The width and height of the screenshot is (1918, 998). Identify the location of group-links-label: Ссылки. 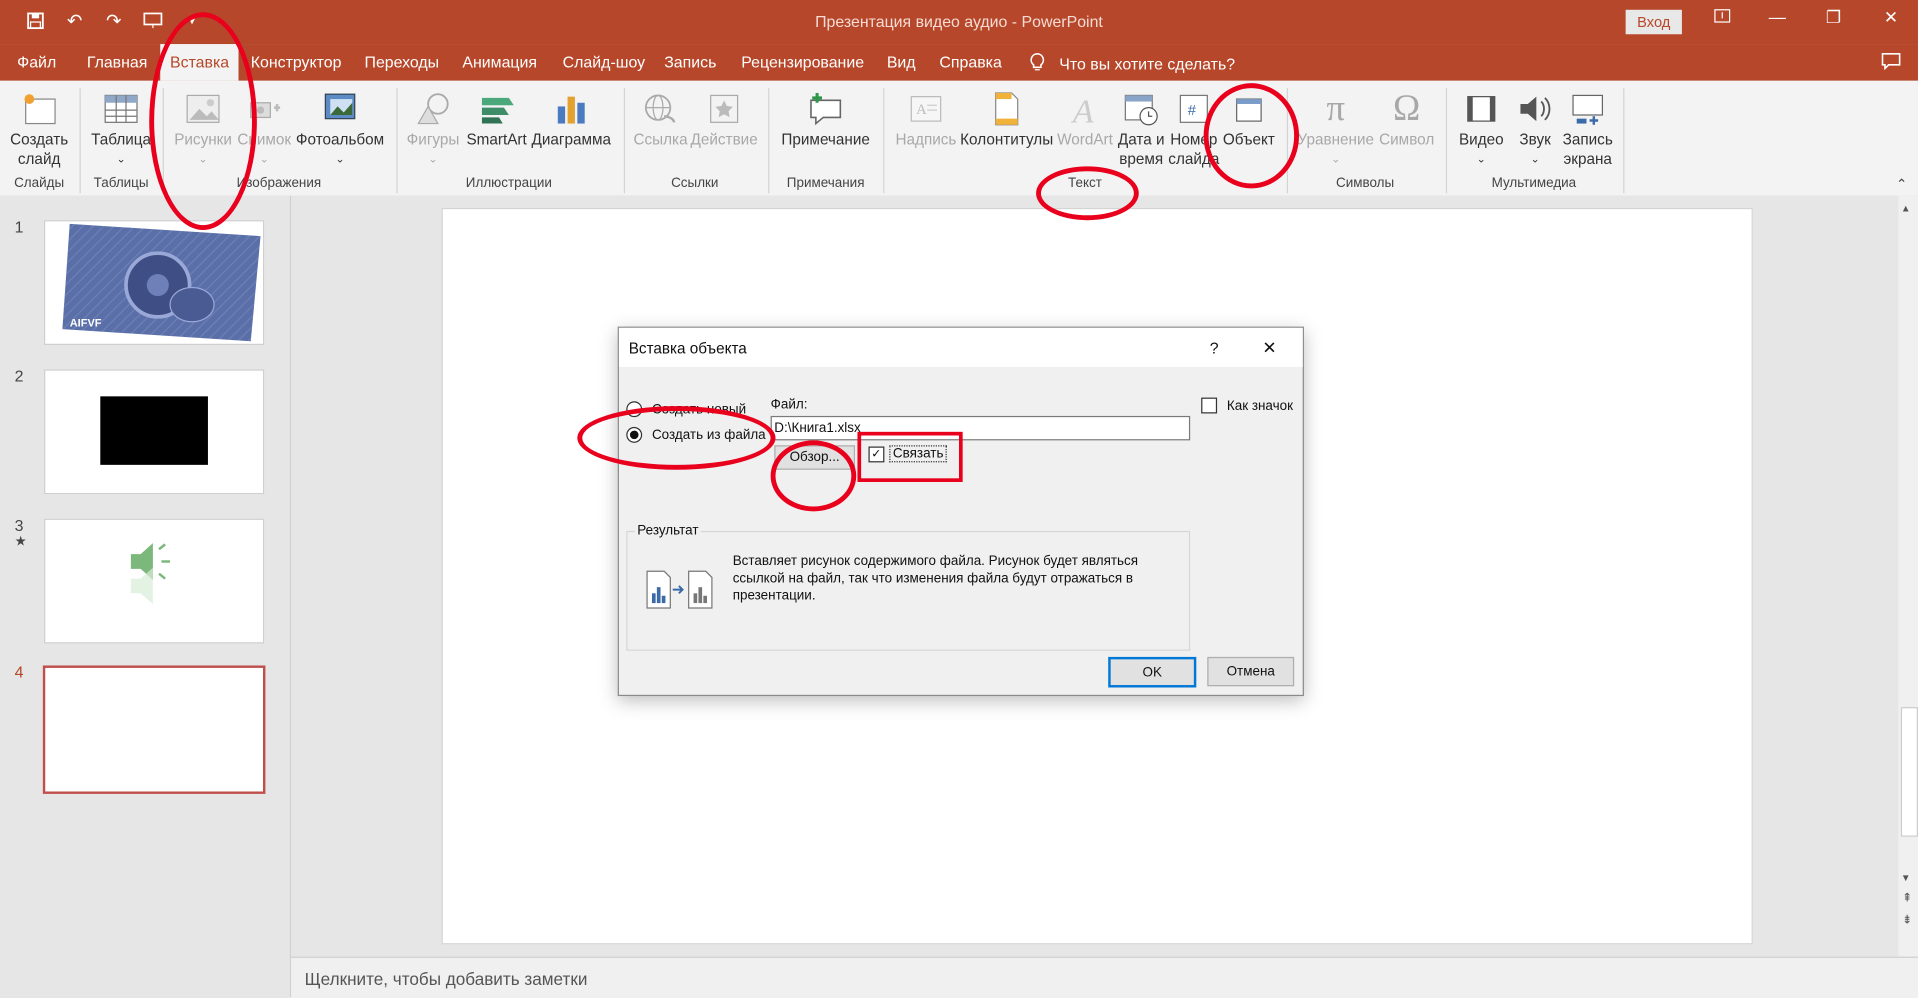
(695, 183).